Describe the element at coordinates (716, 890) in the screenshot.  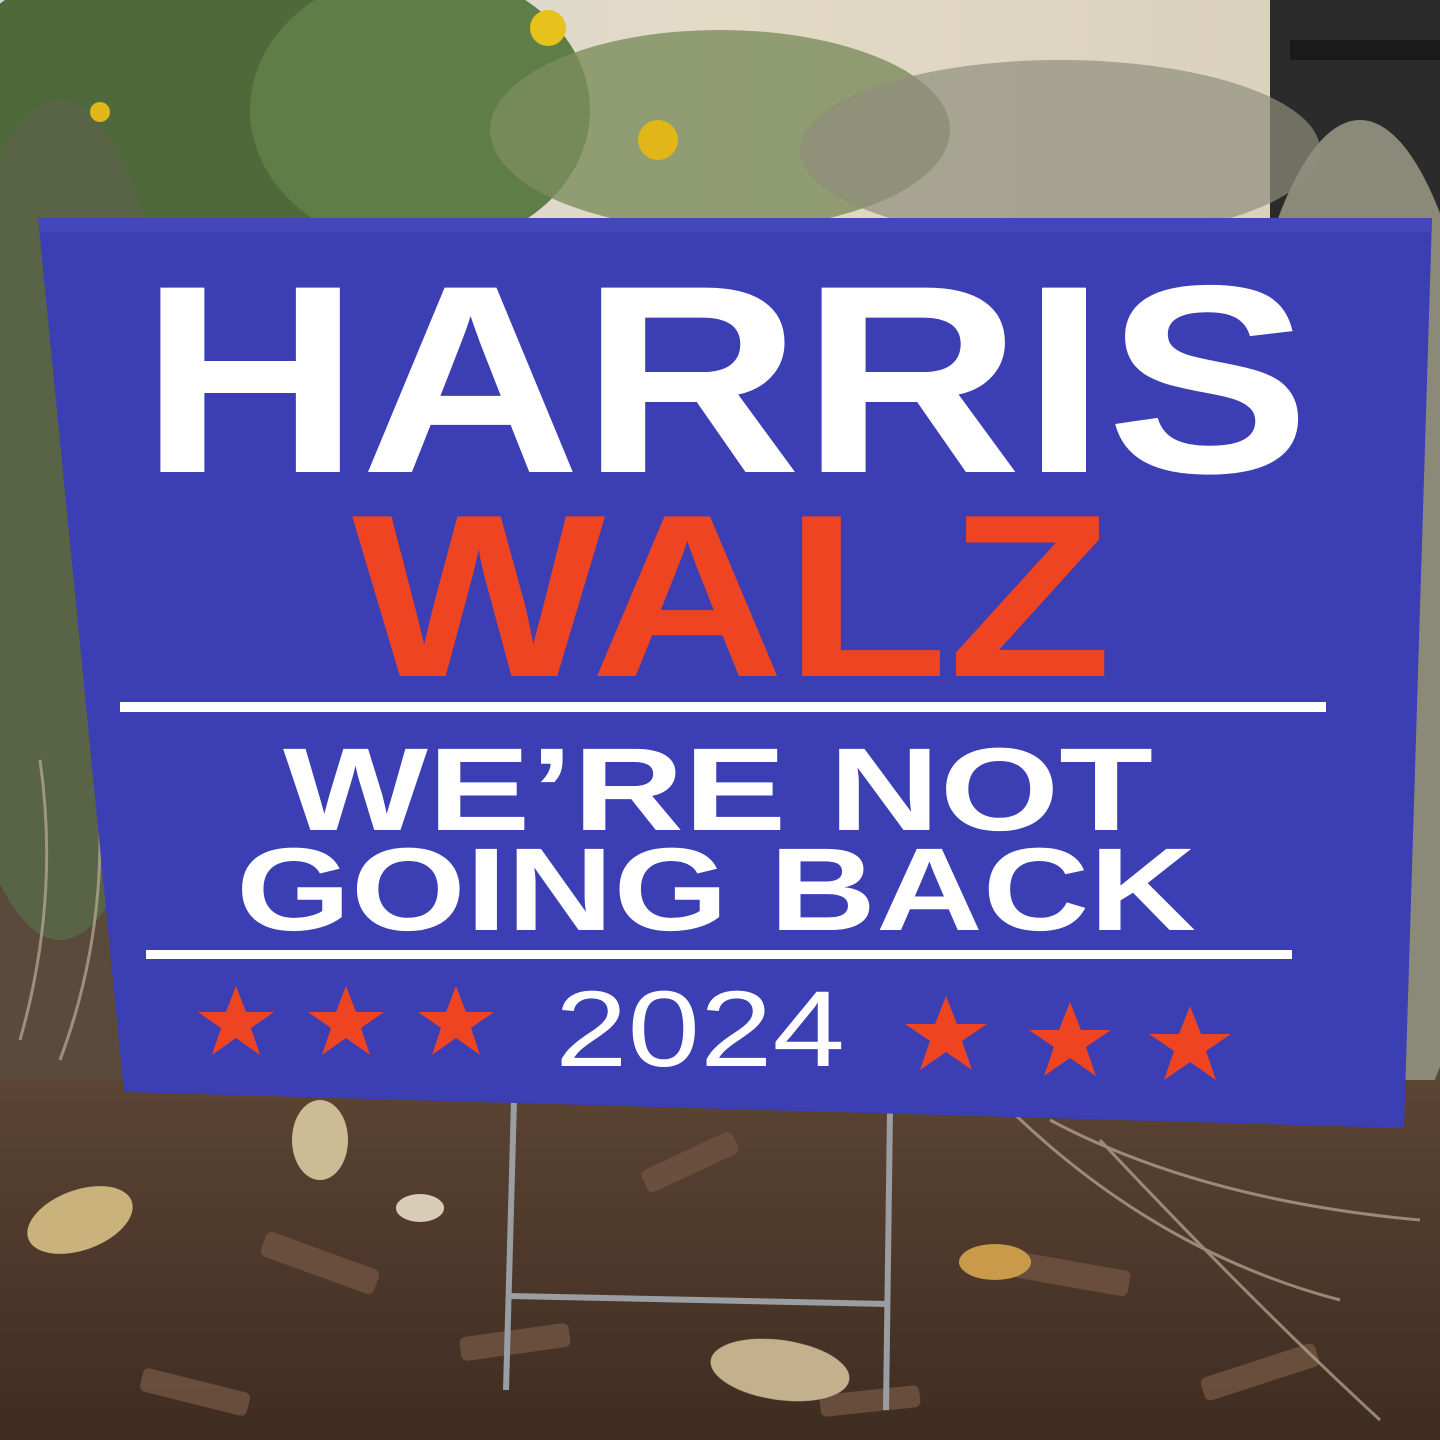
I see `slogan-line-2: GOING BACK` at that location.